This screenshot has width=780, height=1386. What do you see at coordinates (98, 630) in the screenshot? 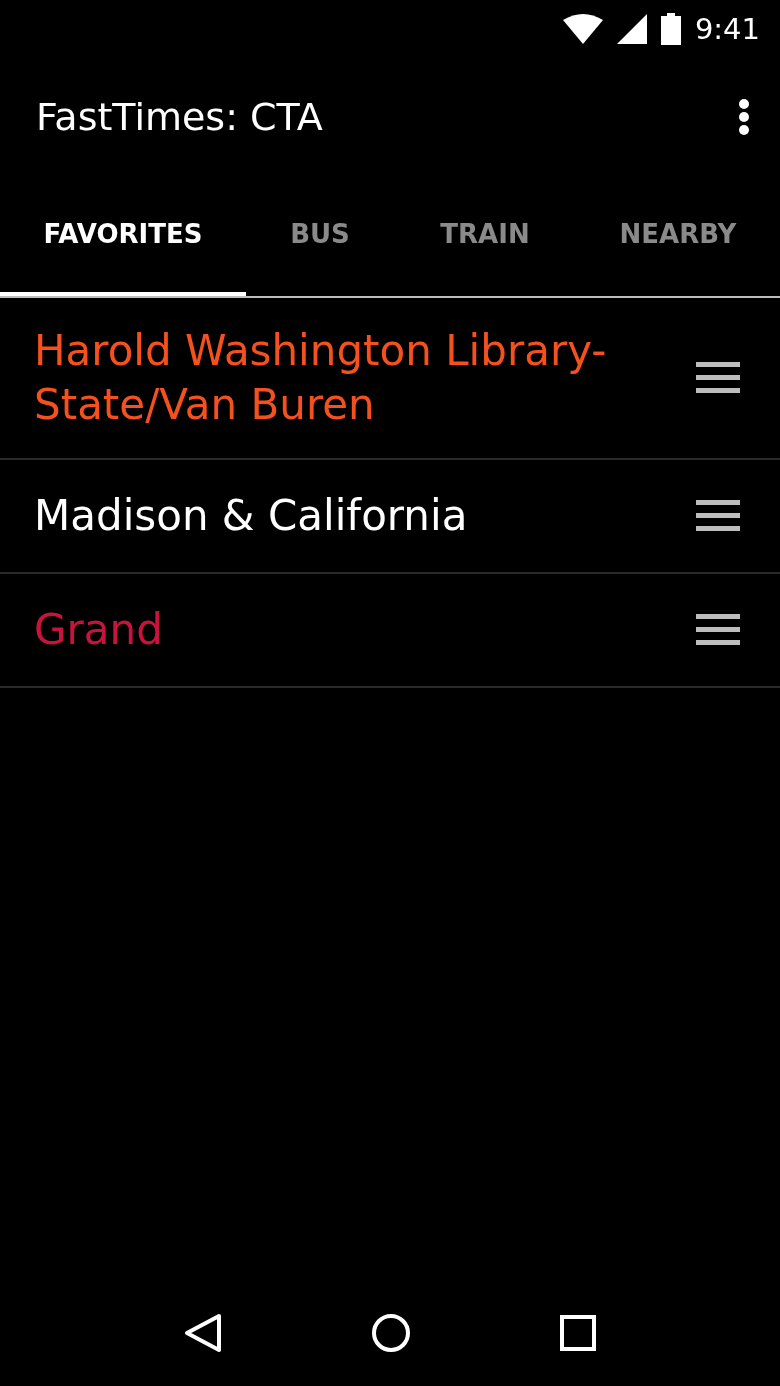
I see `stop-name: Grand` at bounding box center [98, 630].